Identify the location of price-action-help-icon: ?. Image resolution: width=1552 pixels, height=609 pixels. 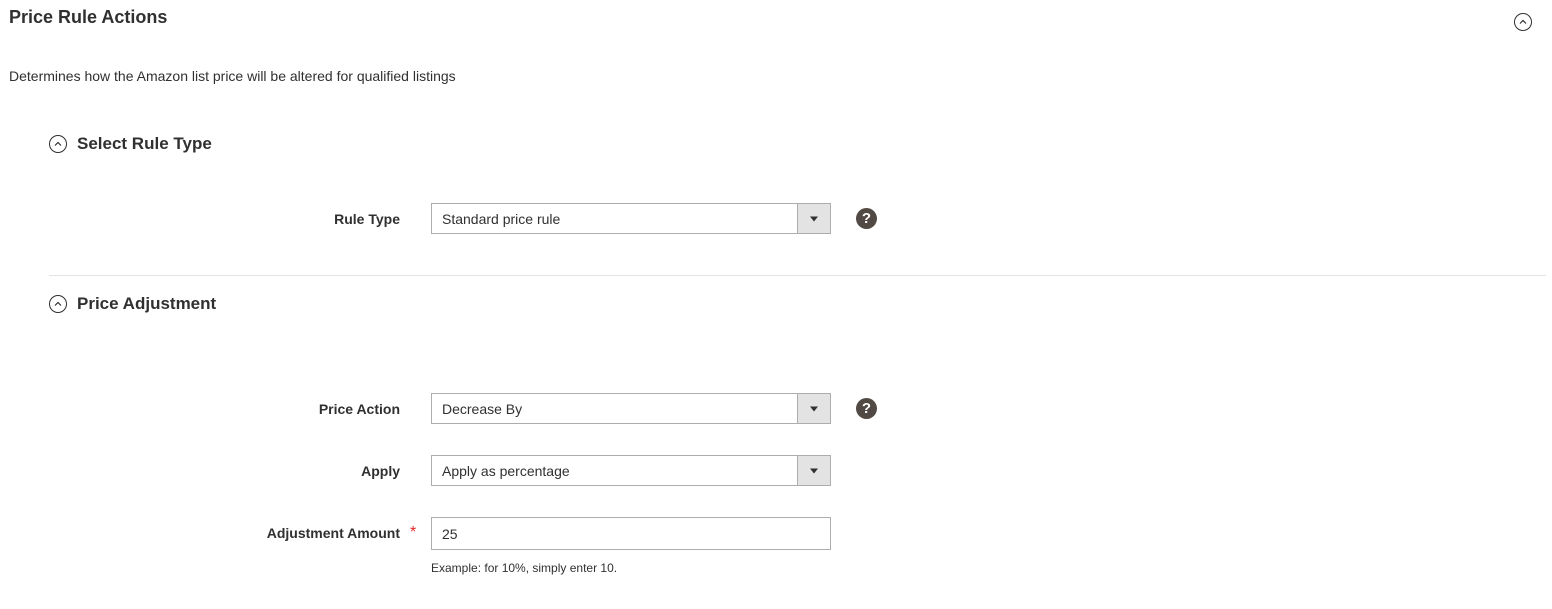
(866, 408).